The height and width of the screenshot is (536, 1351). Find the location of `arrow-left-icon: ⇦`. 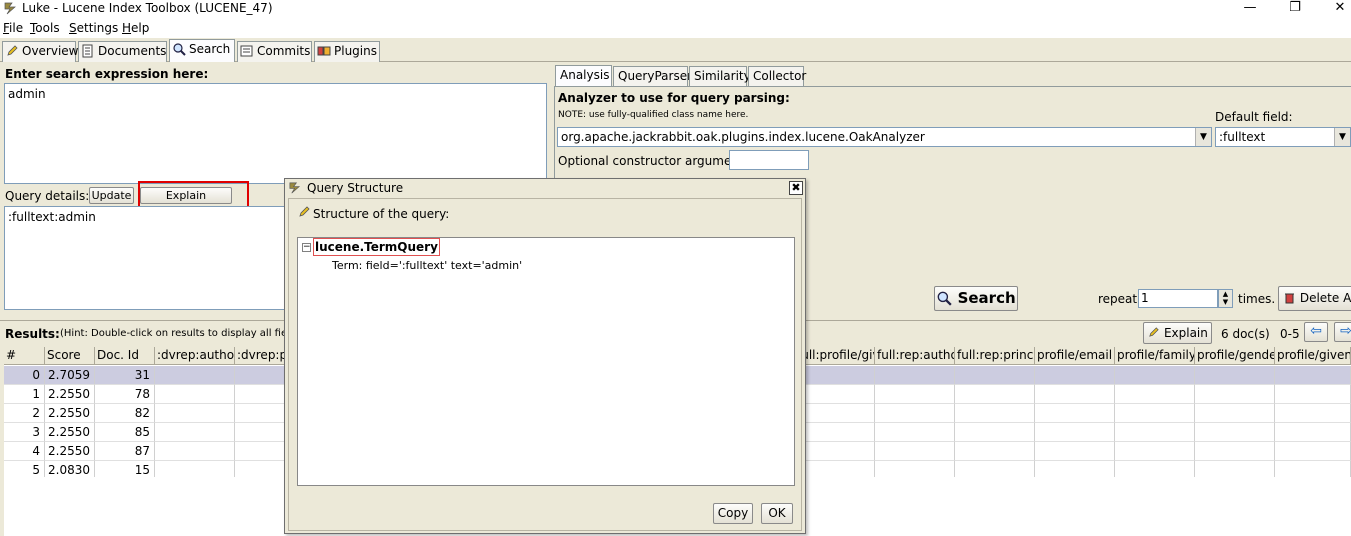

arrow-left-icon: ⇦ is located at coordinates (1316, 332).